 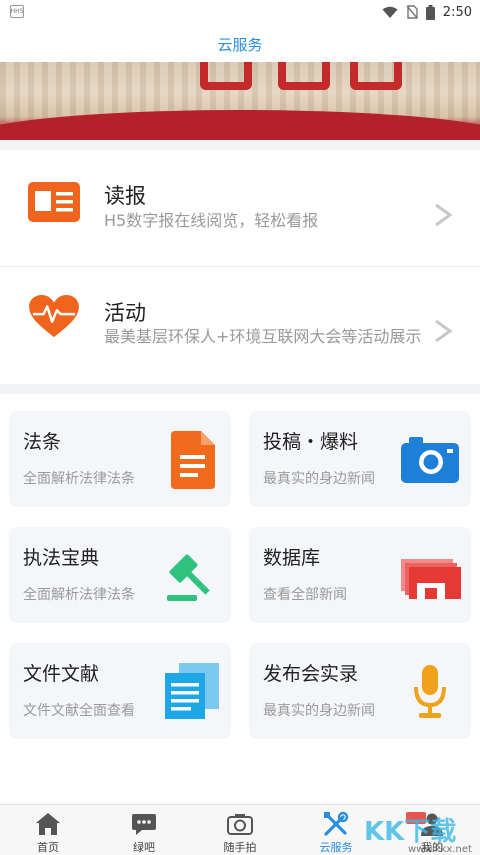 What do you see at coordinates (457, 12) in the screenshot?
I see `status-time: 2:50` at bounding box center [457, 12].